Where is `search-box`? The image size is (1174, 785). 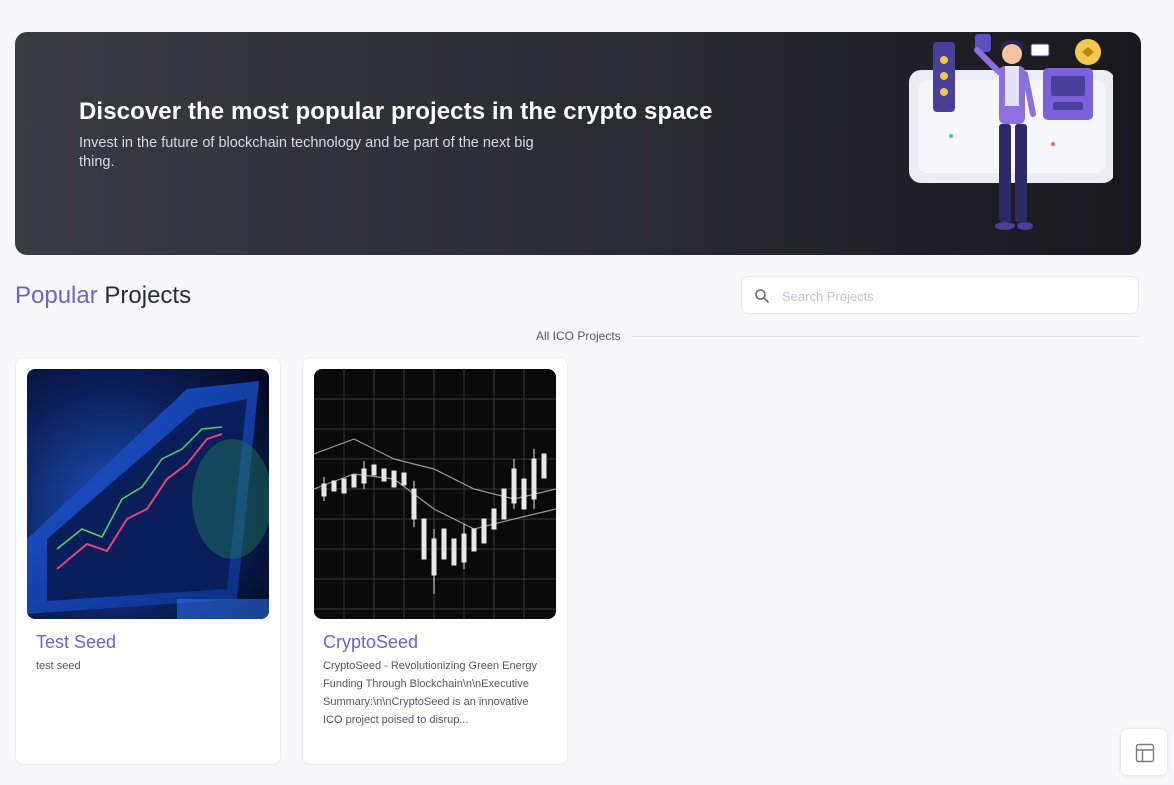 search-box is located at coordinates (940, 295).